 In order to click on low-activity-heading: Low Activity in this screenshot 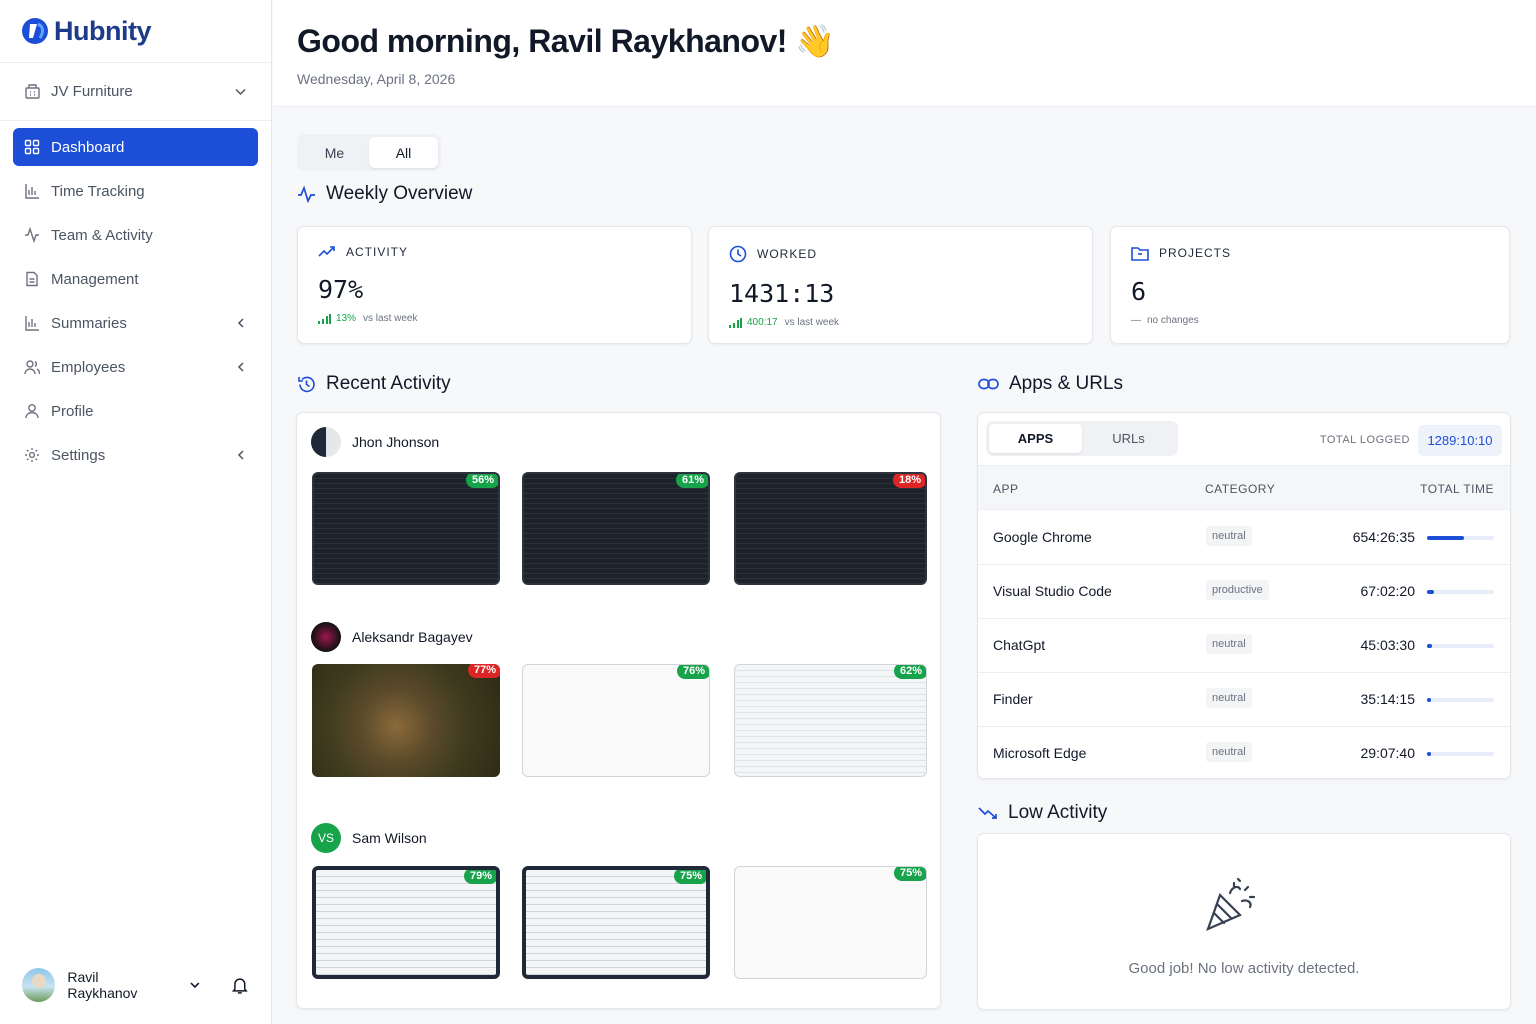, I will do `click(1042, 813)`.